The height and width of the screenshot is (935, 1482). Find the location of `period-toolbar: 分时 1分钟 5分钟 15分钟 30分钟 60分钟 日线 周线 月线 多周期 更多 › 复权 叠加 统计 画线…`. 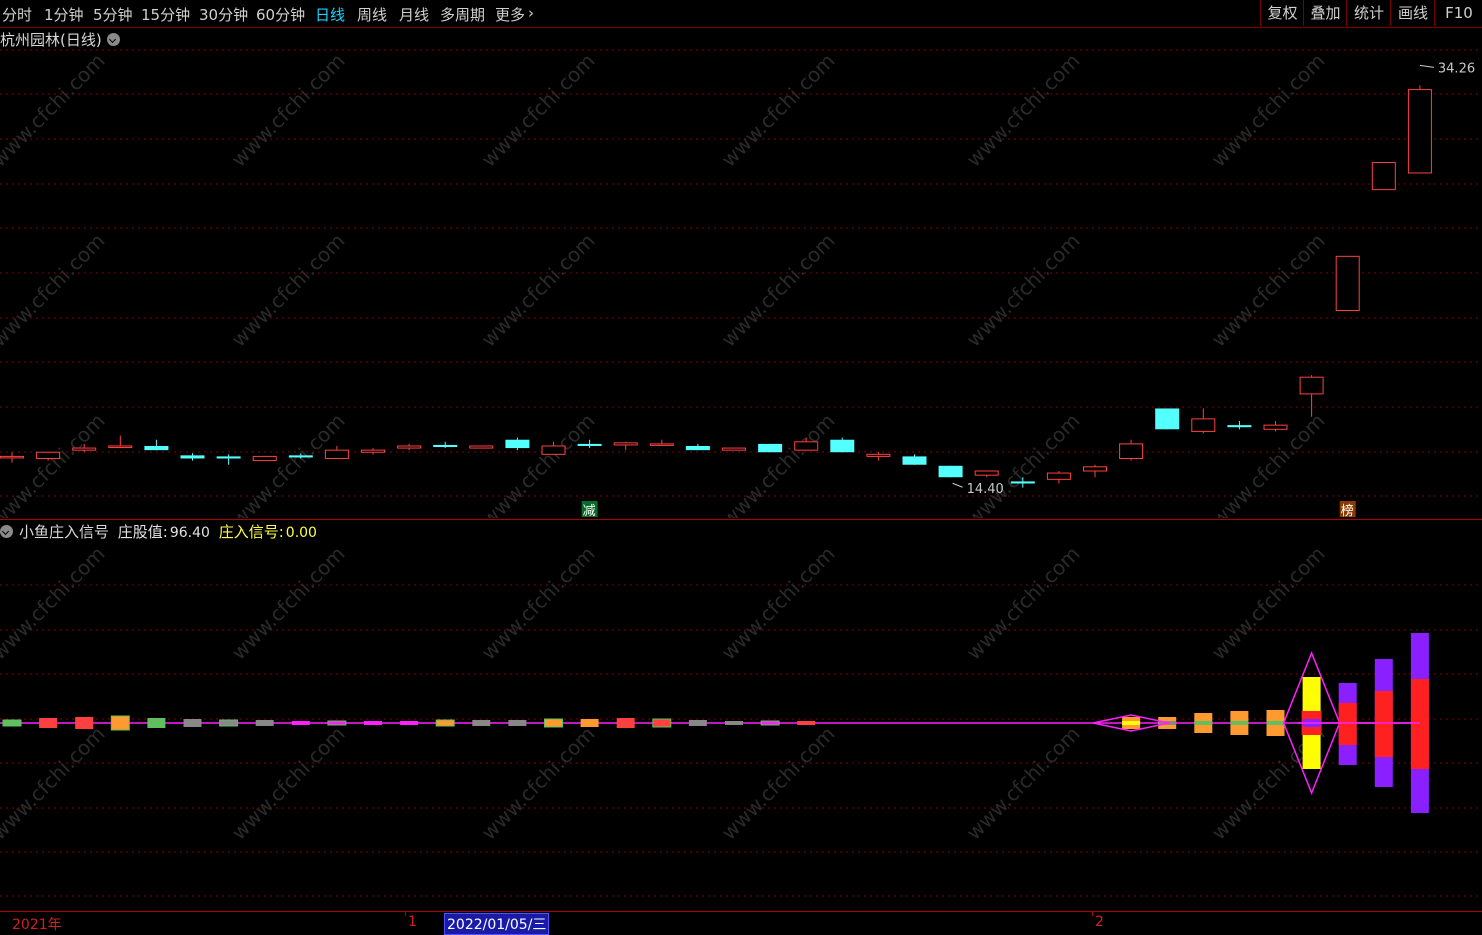

period-toolbar: 分时 1分钟 5分钟 15分钟 30分钟 60分钟 日线 周线 月线 多周期 更多 › 复权 叠加 统计 画线… is located at coordinates (741, 14).